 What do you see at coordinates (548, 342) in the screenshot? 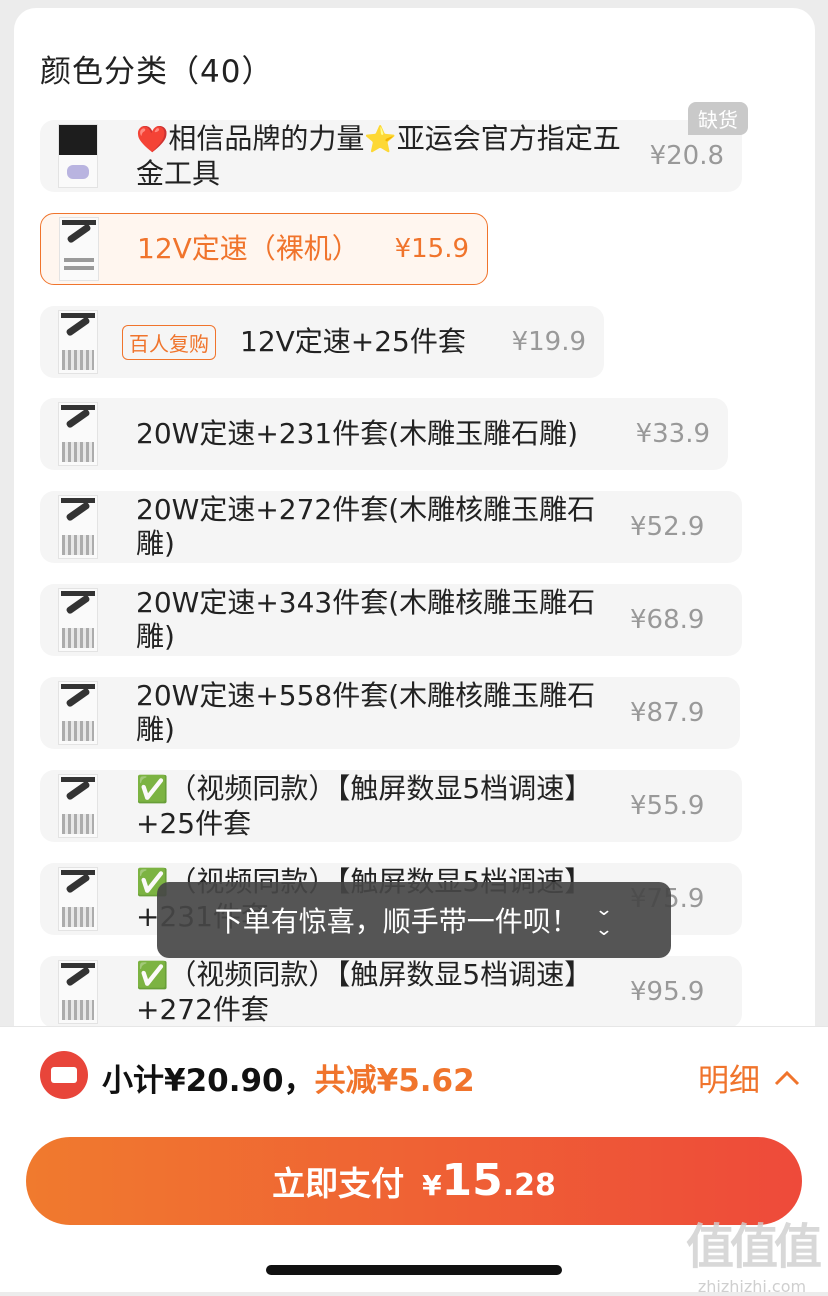
I see `sku-option-price: ¥19.9` at bounding box center [548, 342].